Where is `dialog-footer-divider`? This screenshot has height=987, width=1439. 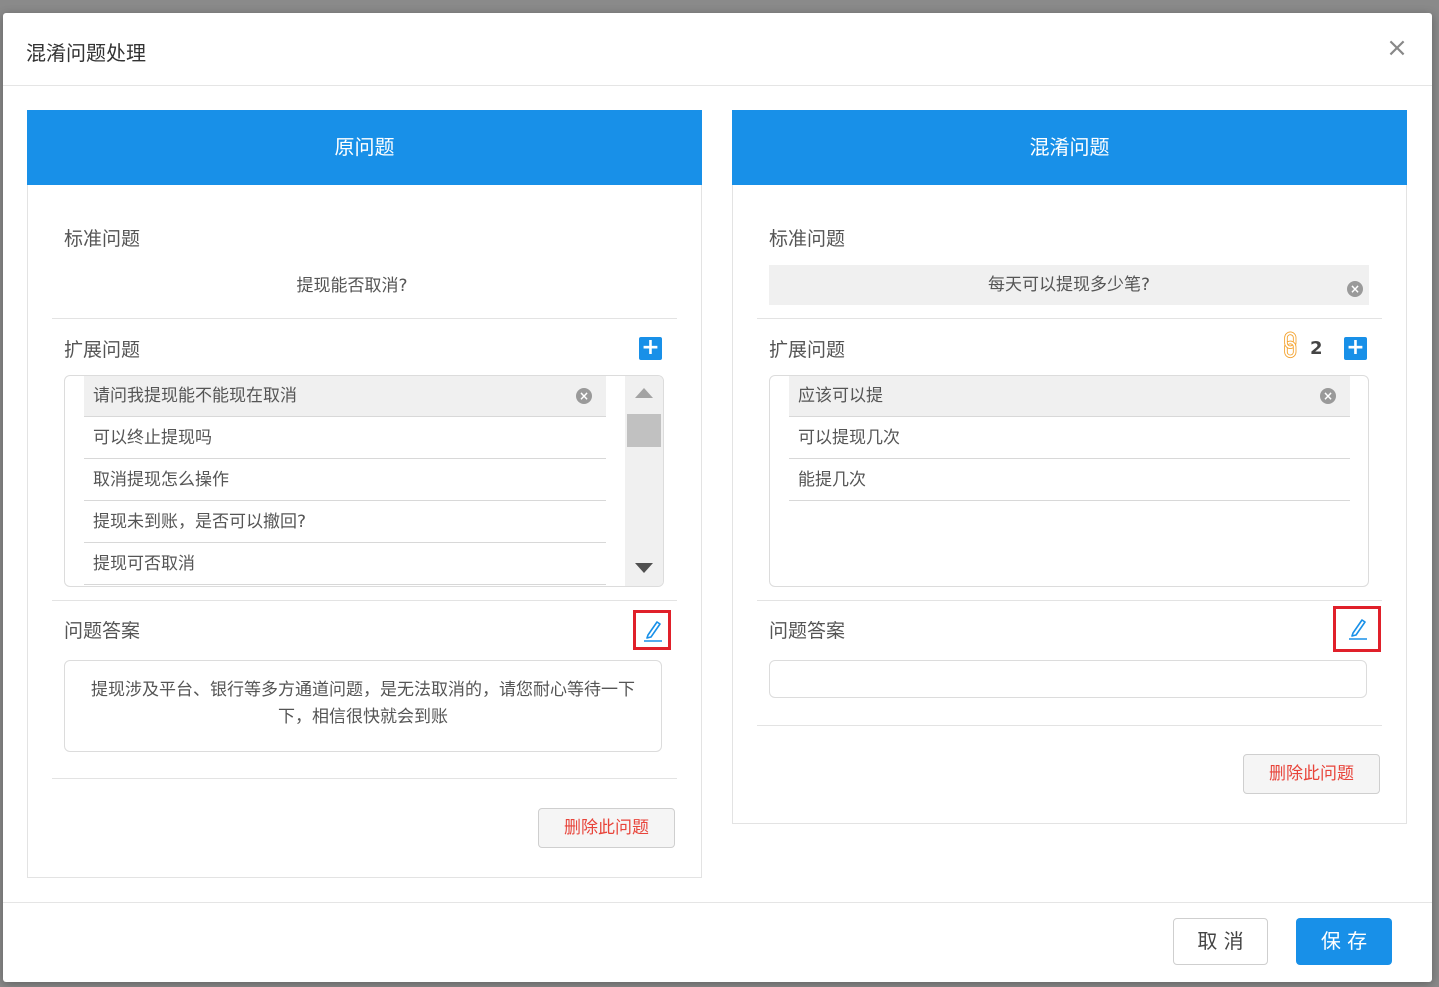
dialog-footer-divider is located at coordinates (717, 902).